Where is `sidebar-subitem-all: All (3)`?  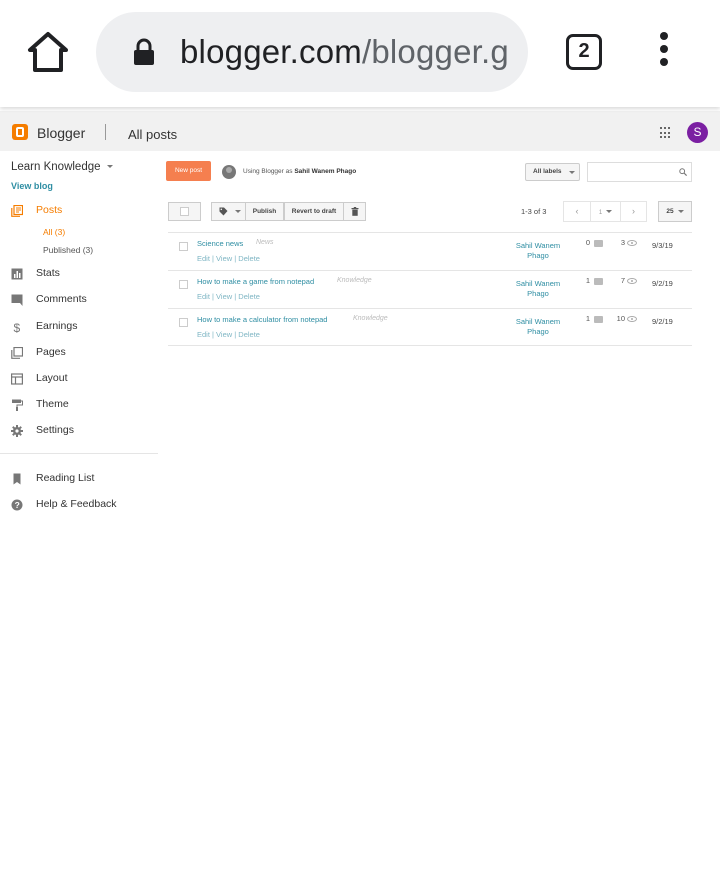 sidebar-subitem-all: All (3) is located at coordinates (54, 232).